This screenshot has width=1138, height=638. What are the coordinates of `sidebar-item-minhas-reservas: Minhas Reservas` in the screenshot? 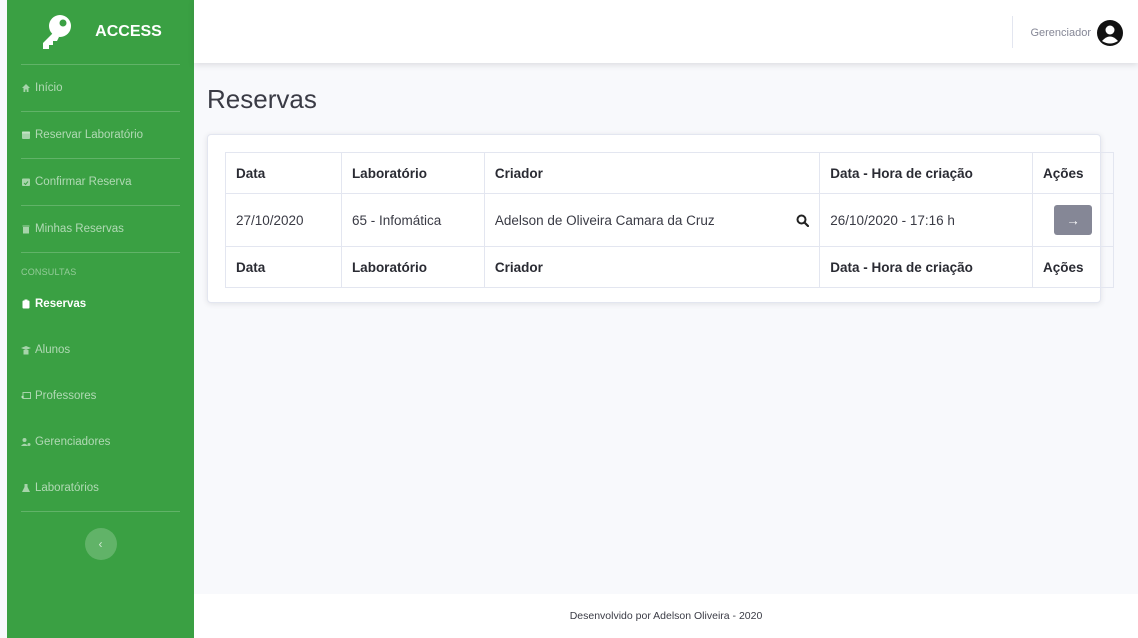 It's located at (100, 229).